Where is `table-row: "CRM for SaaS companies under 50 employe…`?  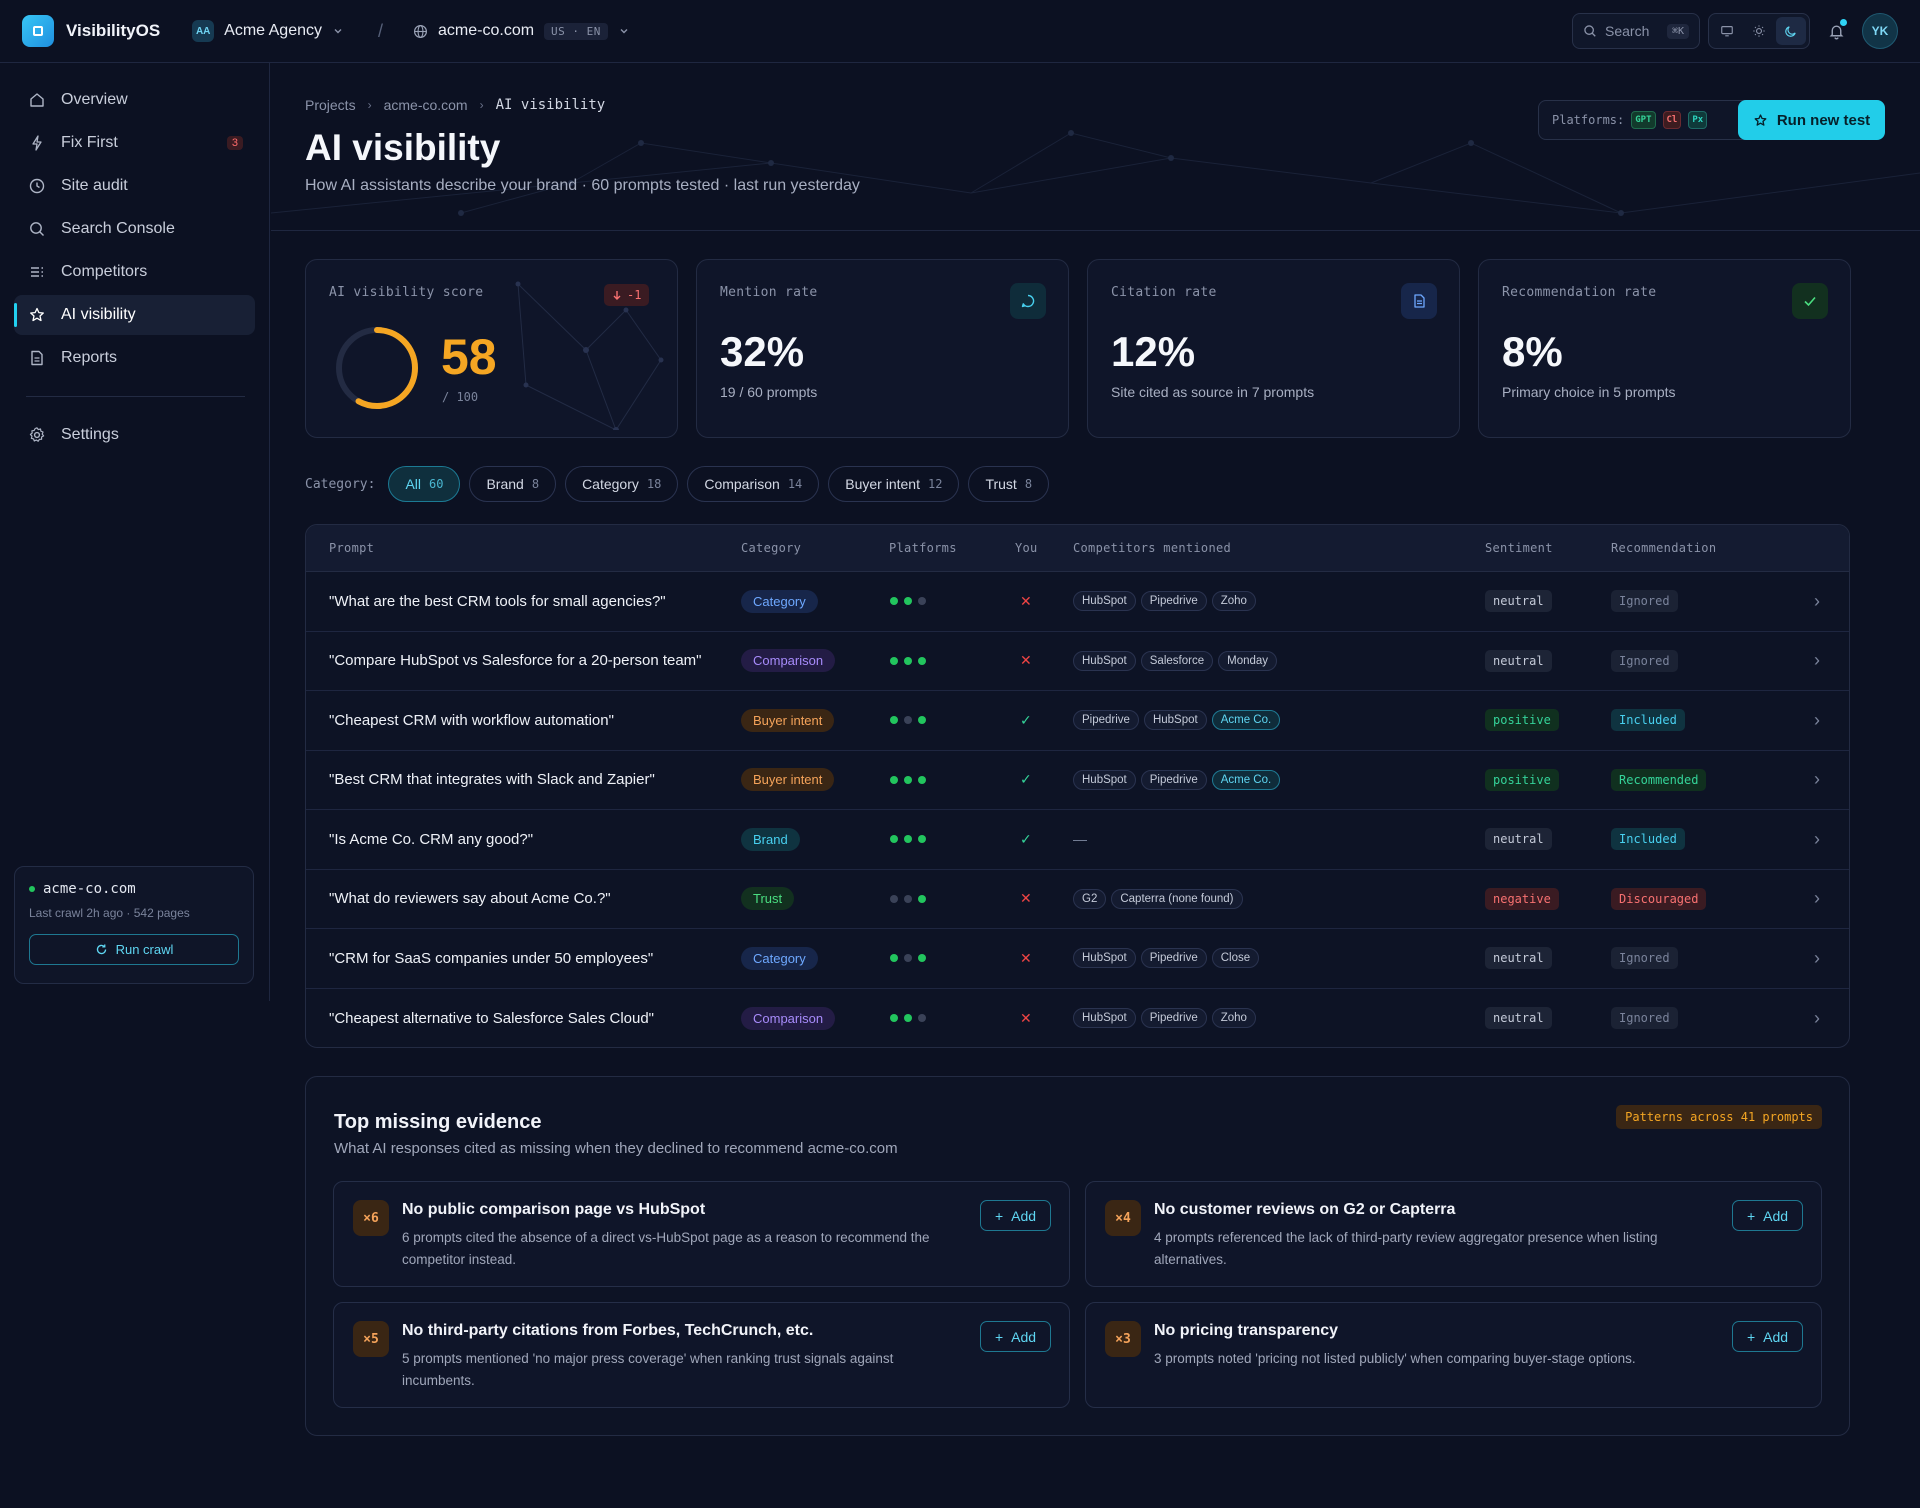
table-row: "CRM for SaaS companies under 50 employe… is located at coordinates (1077, 959).